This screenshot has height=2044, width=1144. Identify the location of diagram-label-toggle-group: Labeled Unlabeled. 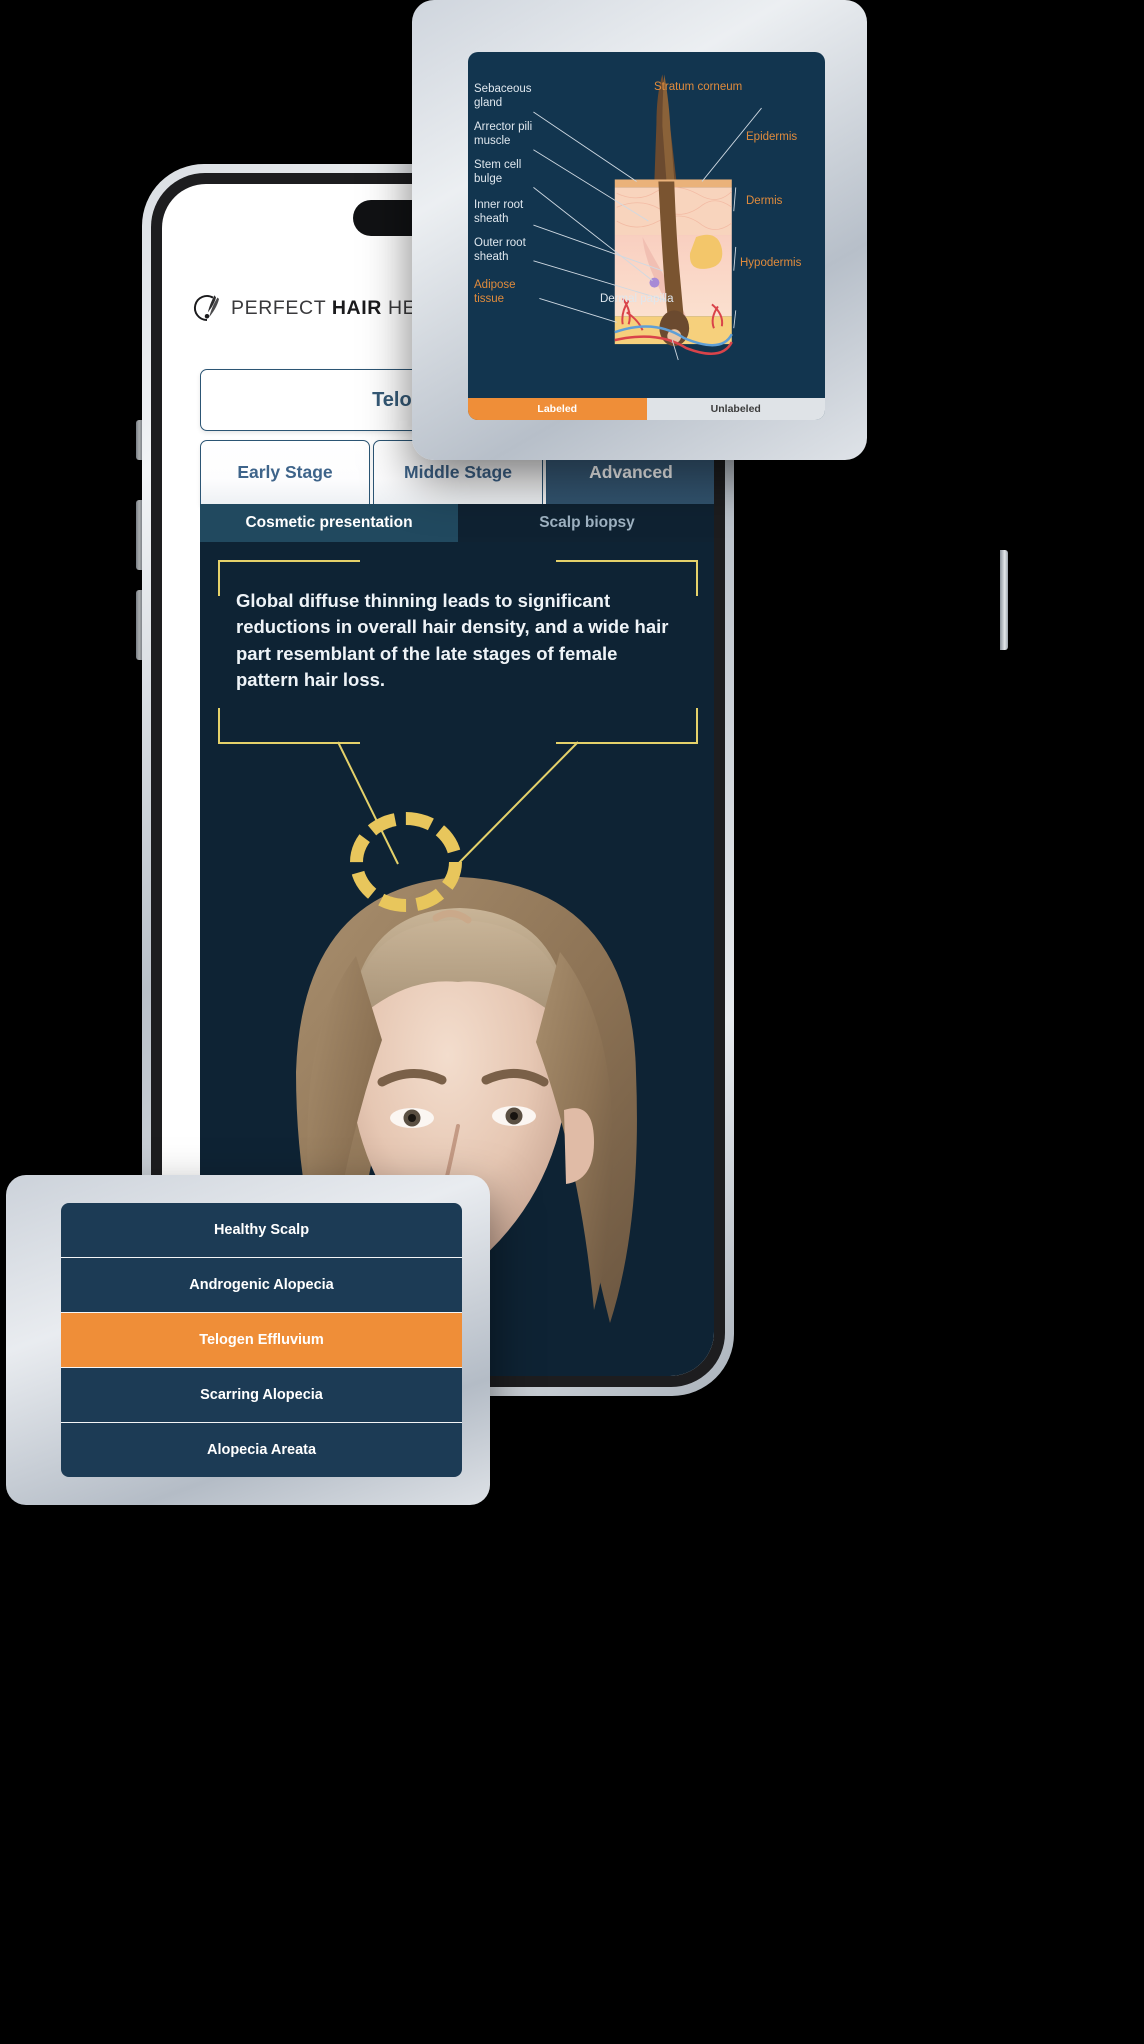
(646, 409).